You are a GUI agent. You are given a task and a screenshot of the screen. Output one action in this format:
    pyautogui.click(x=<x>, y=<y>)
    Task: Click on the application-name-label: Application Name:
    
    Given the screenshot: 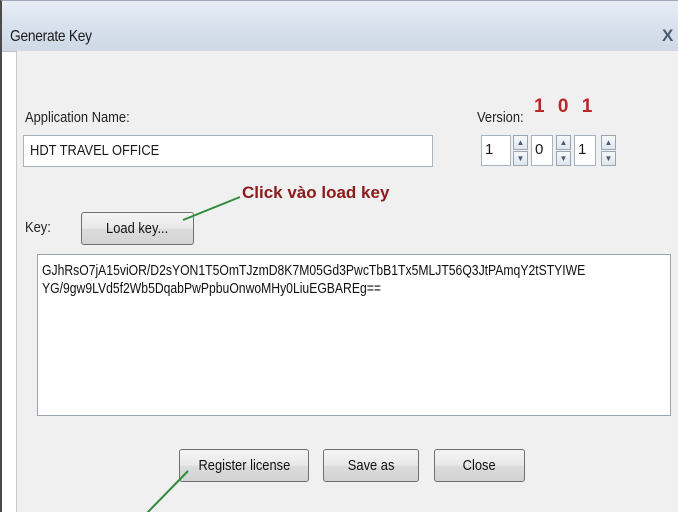 What is the action you would take?
    pyautogui.click(x=77, y=117)
    